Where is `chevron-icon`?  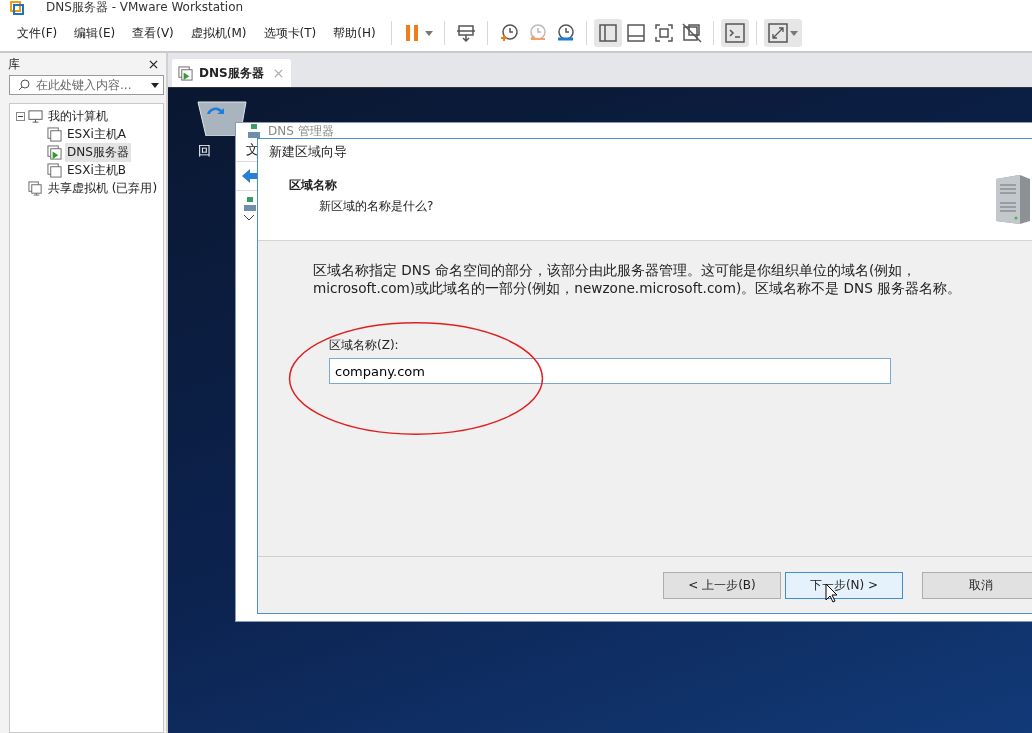 chevron-icon is located at coordinates (249, 218).